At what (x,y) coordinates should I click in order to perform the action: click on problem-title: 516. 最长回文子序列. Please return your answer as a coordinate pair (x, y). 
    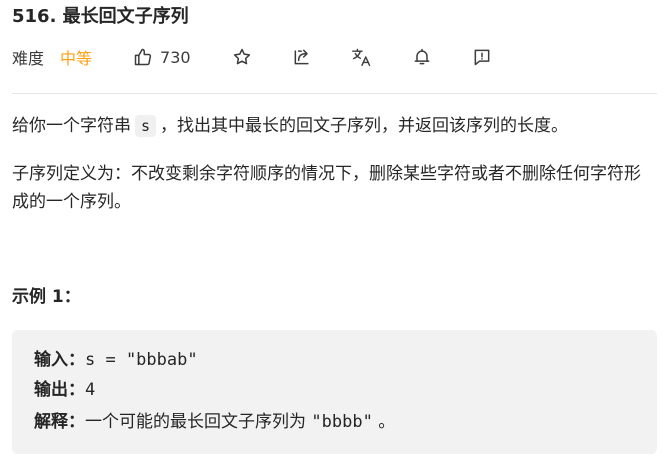
    Looking at the image, I should click on (100, 16).